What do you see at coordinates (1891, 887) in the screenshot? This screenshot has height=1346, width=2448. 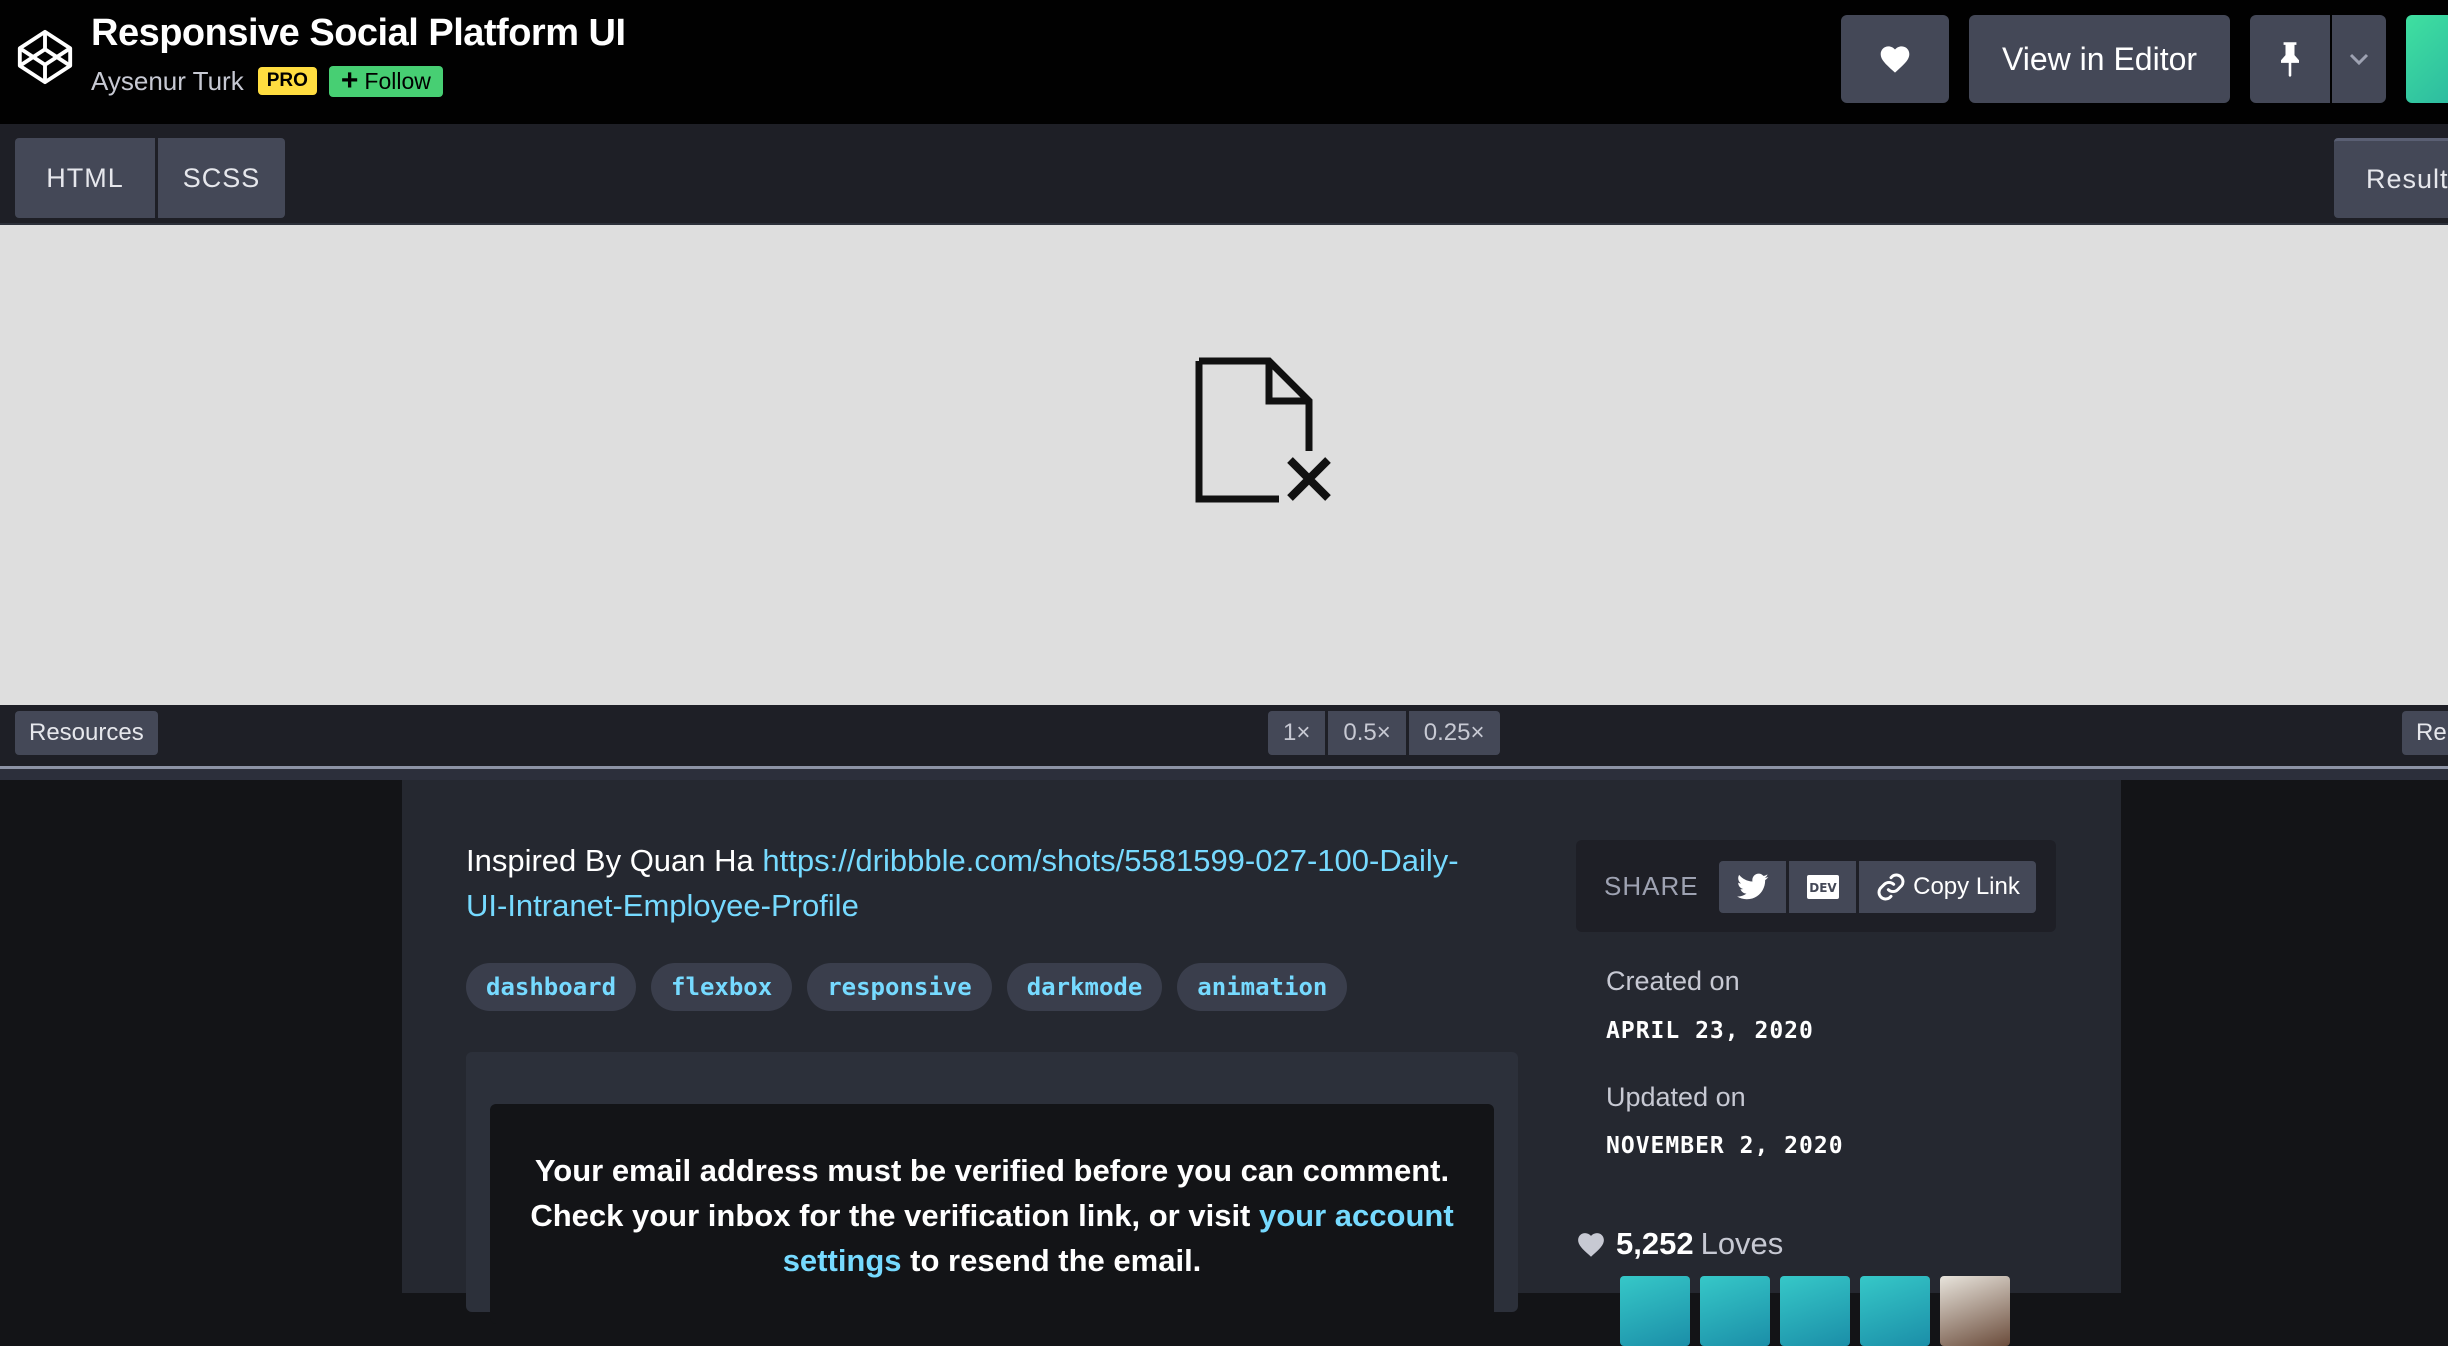 I see `link-icon` at bounding box center [1891, 887].